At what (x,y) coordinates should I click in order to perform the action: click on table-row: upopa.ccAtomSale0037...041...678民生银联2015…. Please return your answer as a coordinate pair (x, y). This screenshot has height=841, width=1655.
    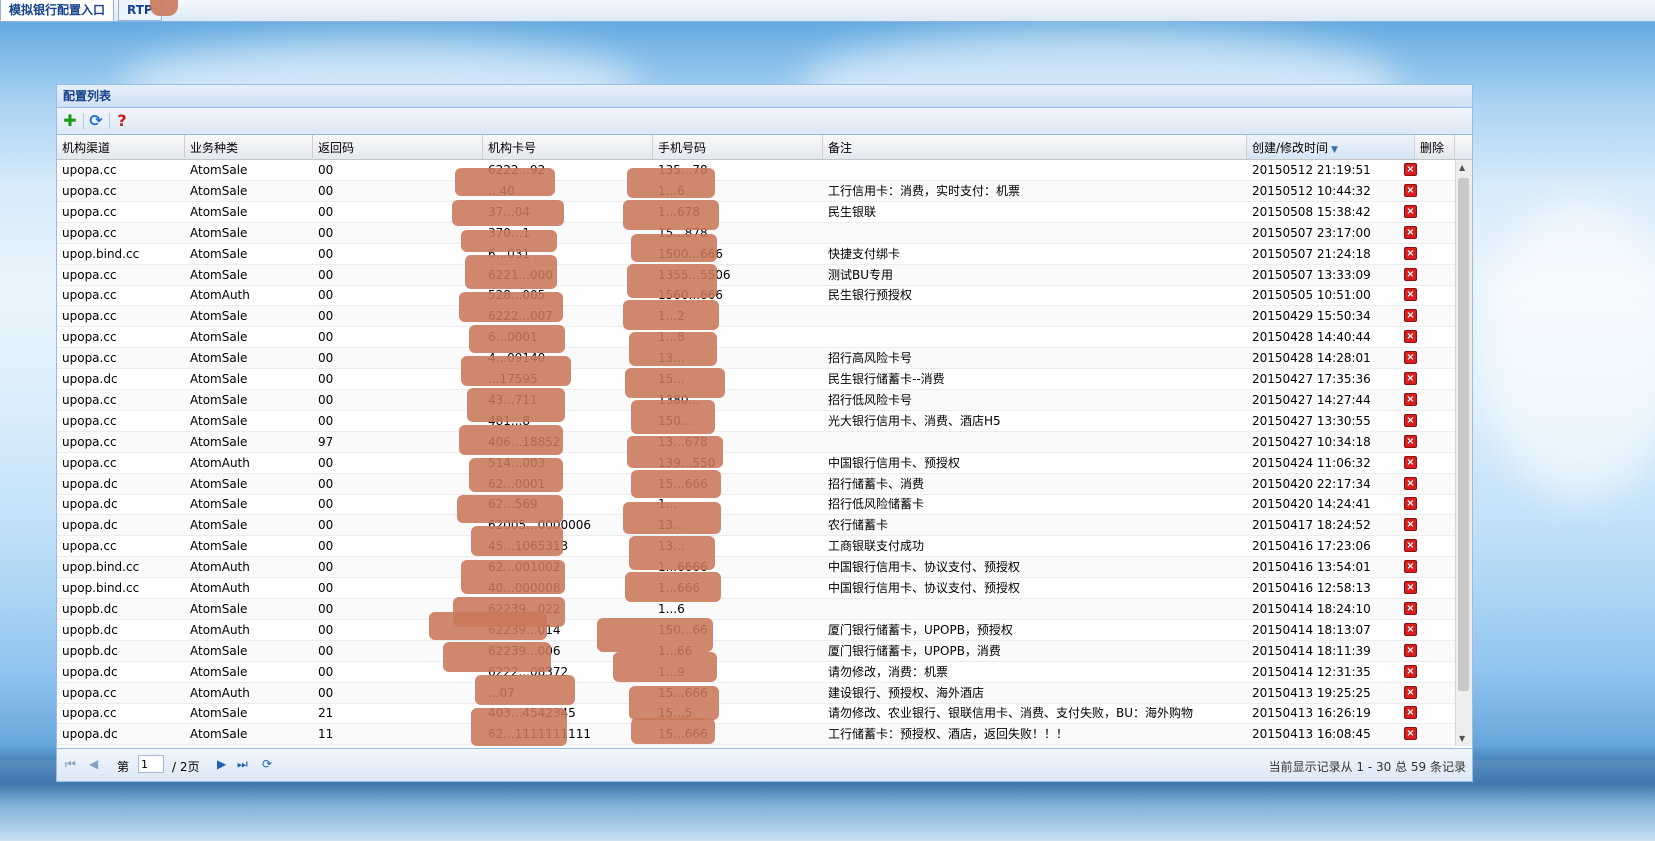
    Looking at the image, I should click on (756, 212).